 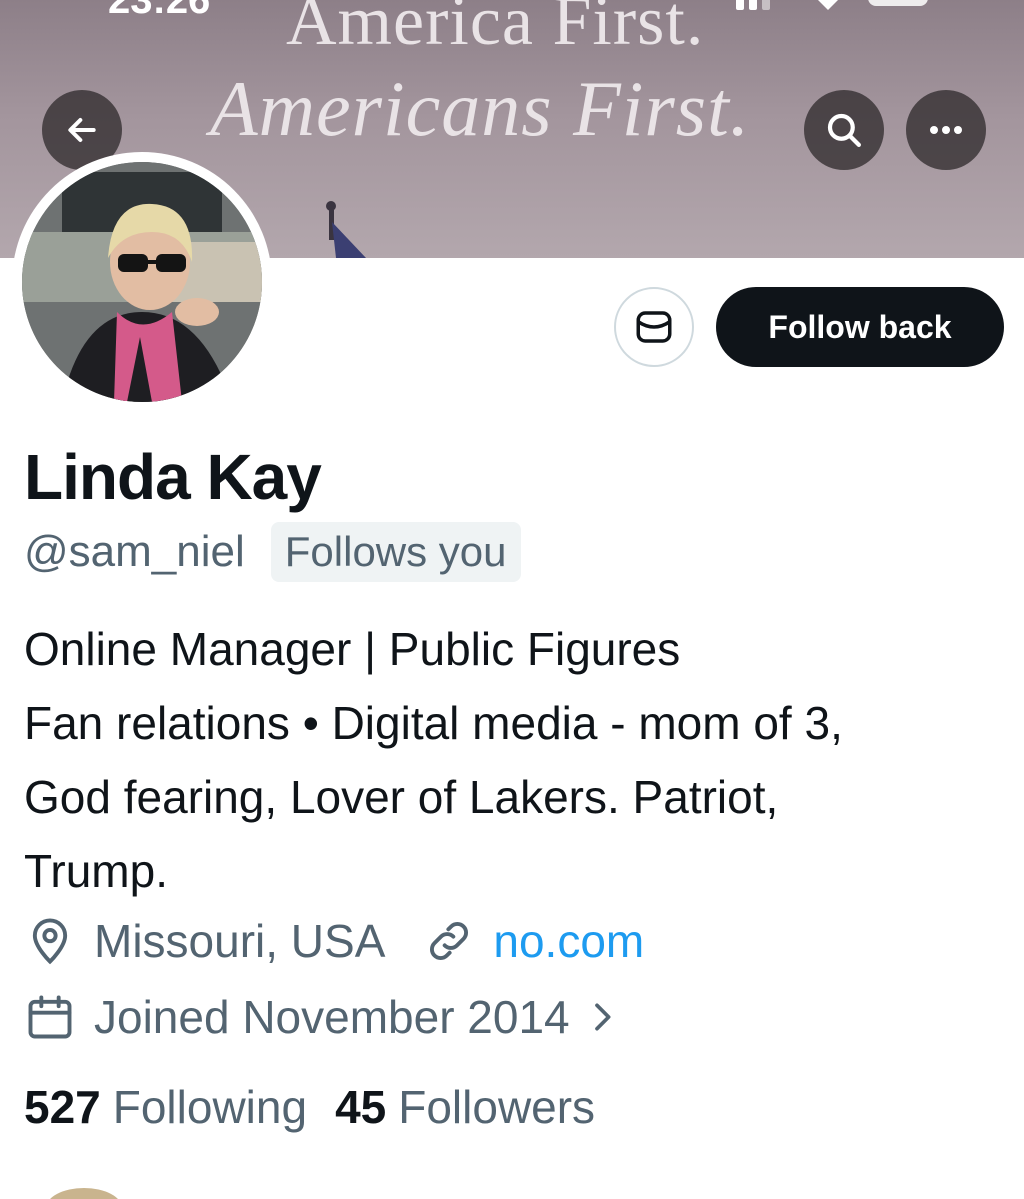 I want to click on follows-you-badge: Follows you, so click(x=395, y=552).